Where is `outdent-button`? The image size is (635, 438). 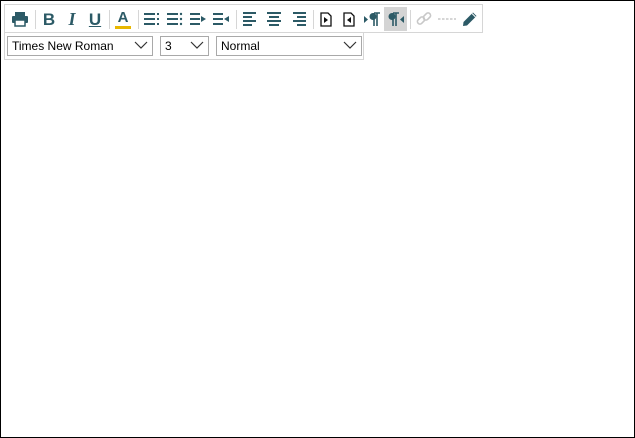 outdent-button is located at coordinates (221, 19).